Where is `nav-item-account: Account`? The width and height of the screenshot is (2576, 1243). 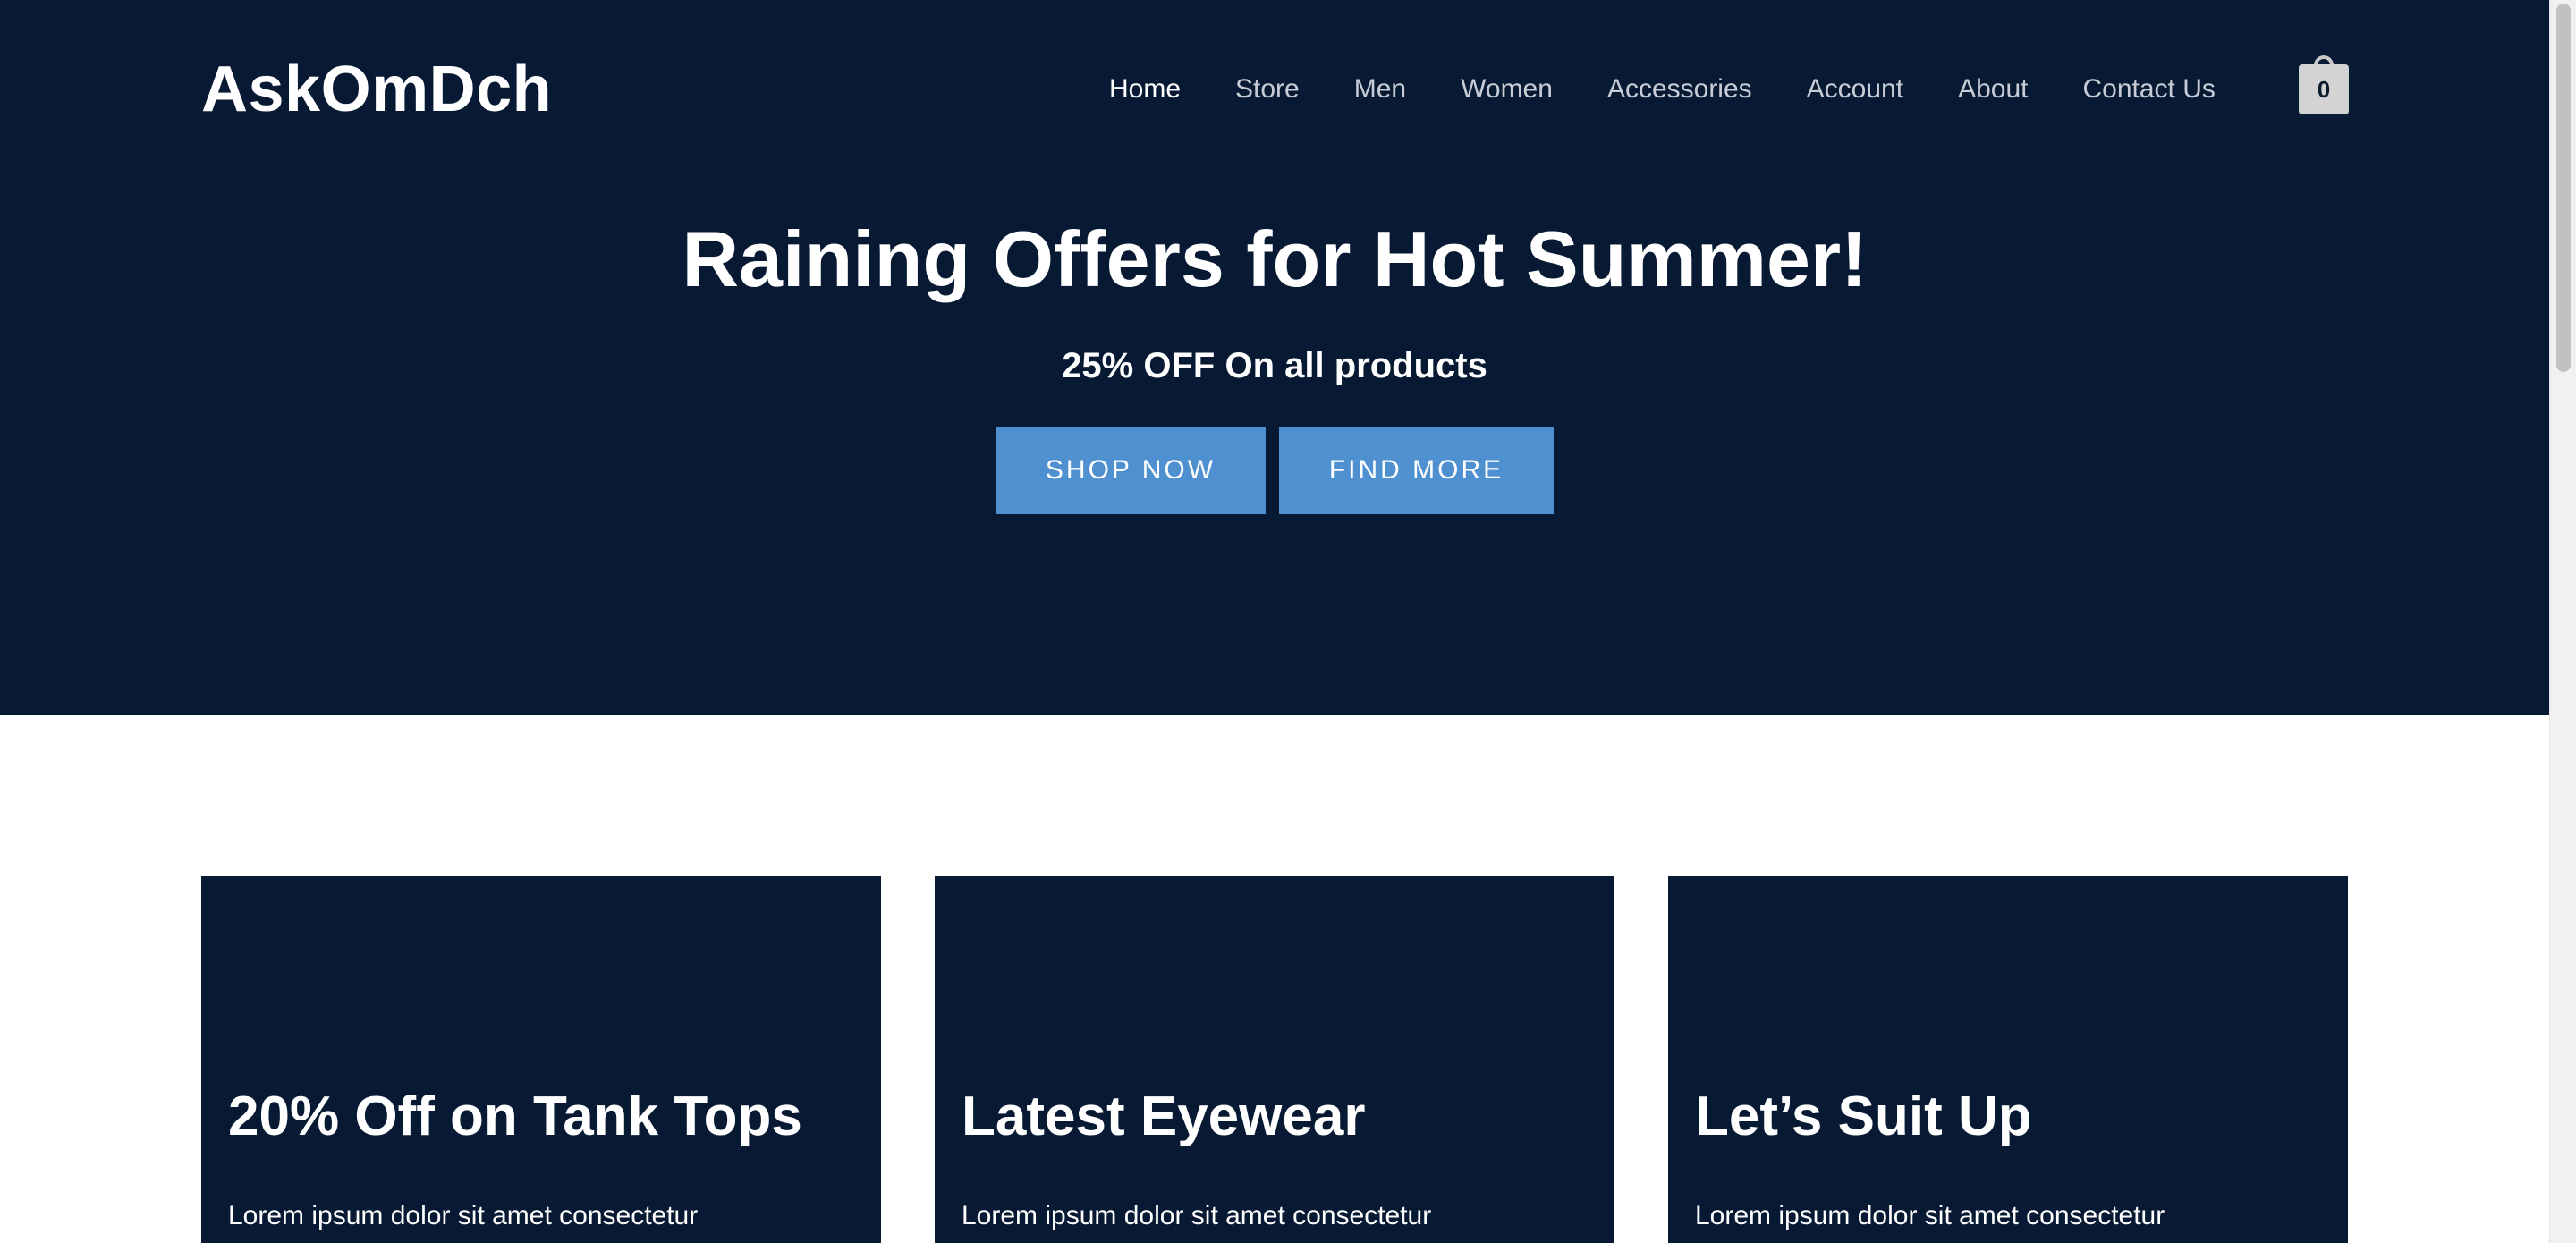
nav-item-account: Account is located at coordinates (1855, 89).